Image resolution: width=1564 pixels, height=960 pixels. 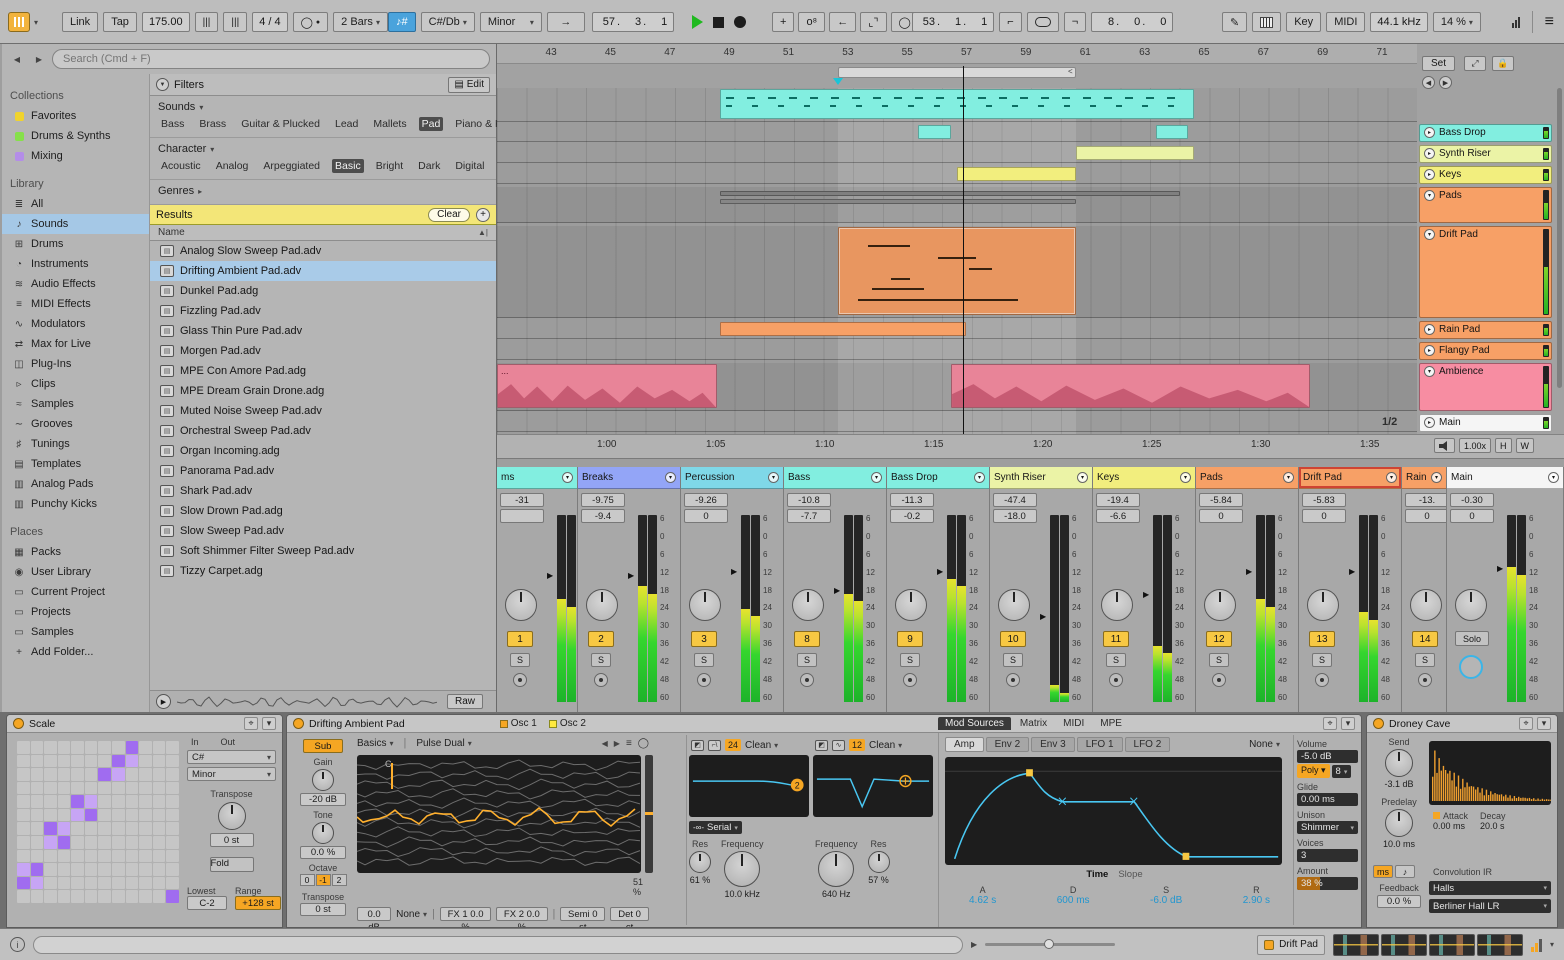 I want to click on draw-mode-toggle: ⌞⌝, so click(x=873, y=22).